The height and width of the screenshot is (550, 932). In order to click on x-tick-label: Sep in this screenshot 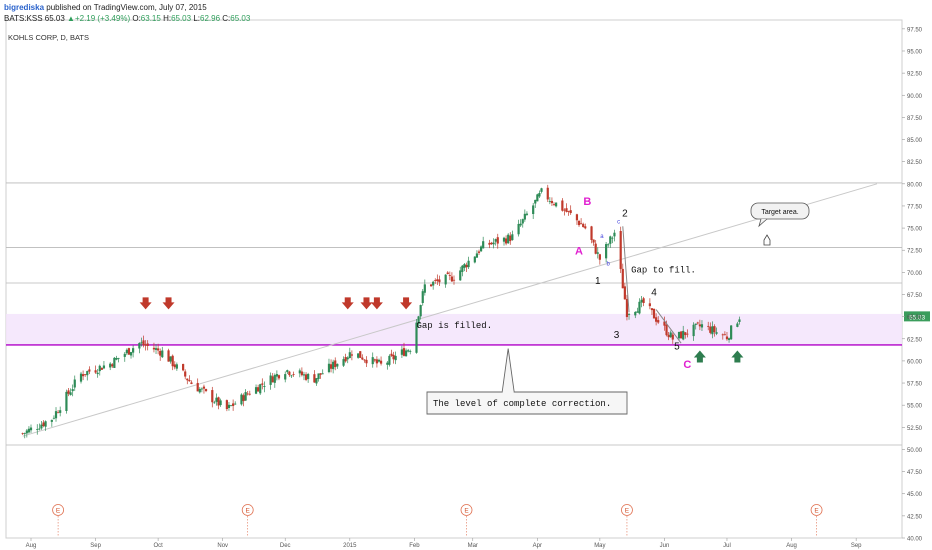, I will do `click(95, 546)`.